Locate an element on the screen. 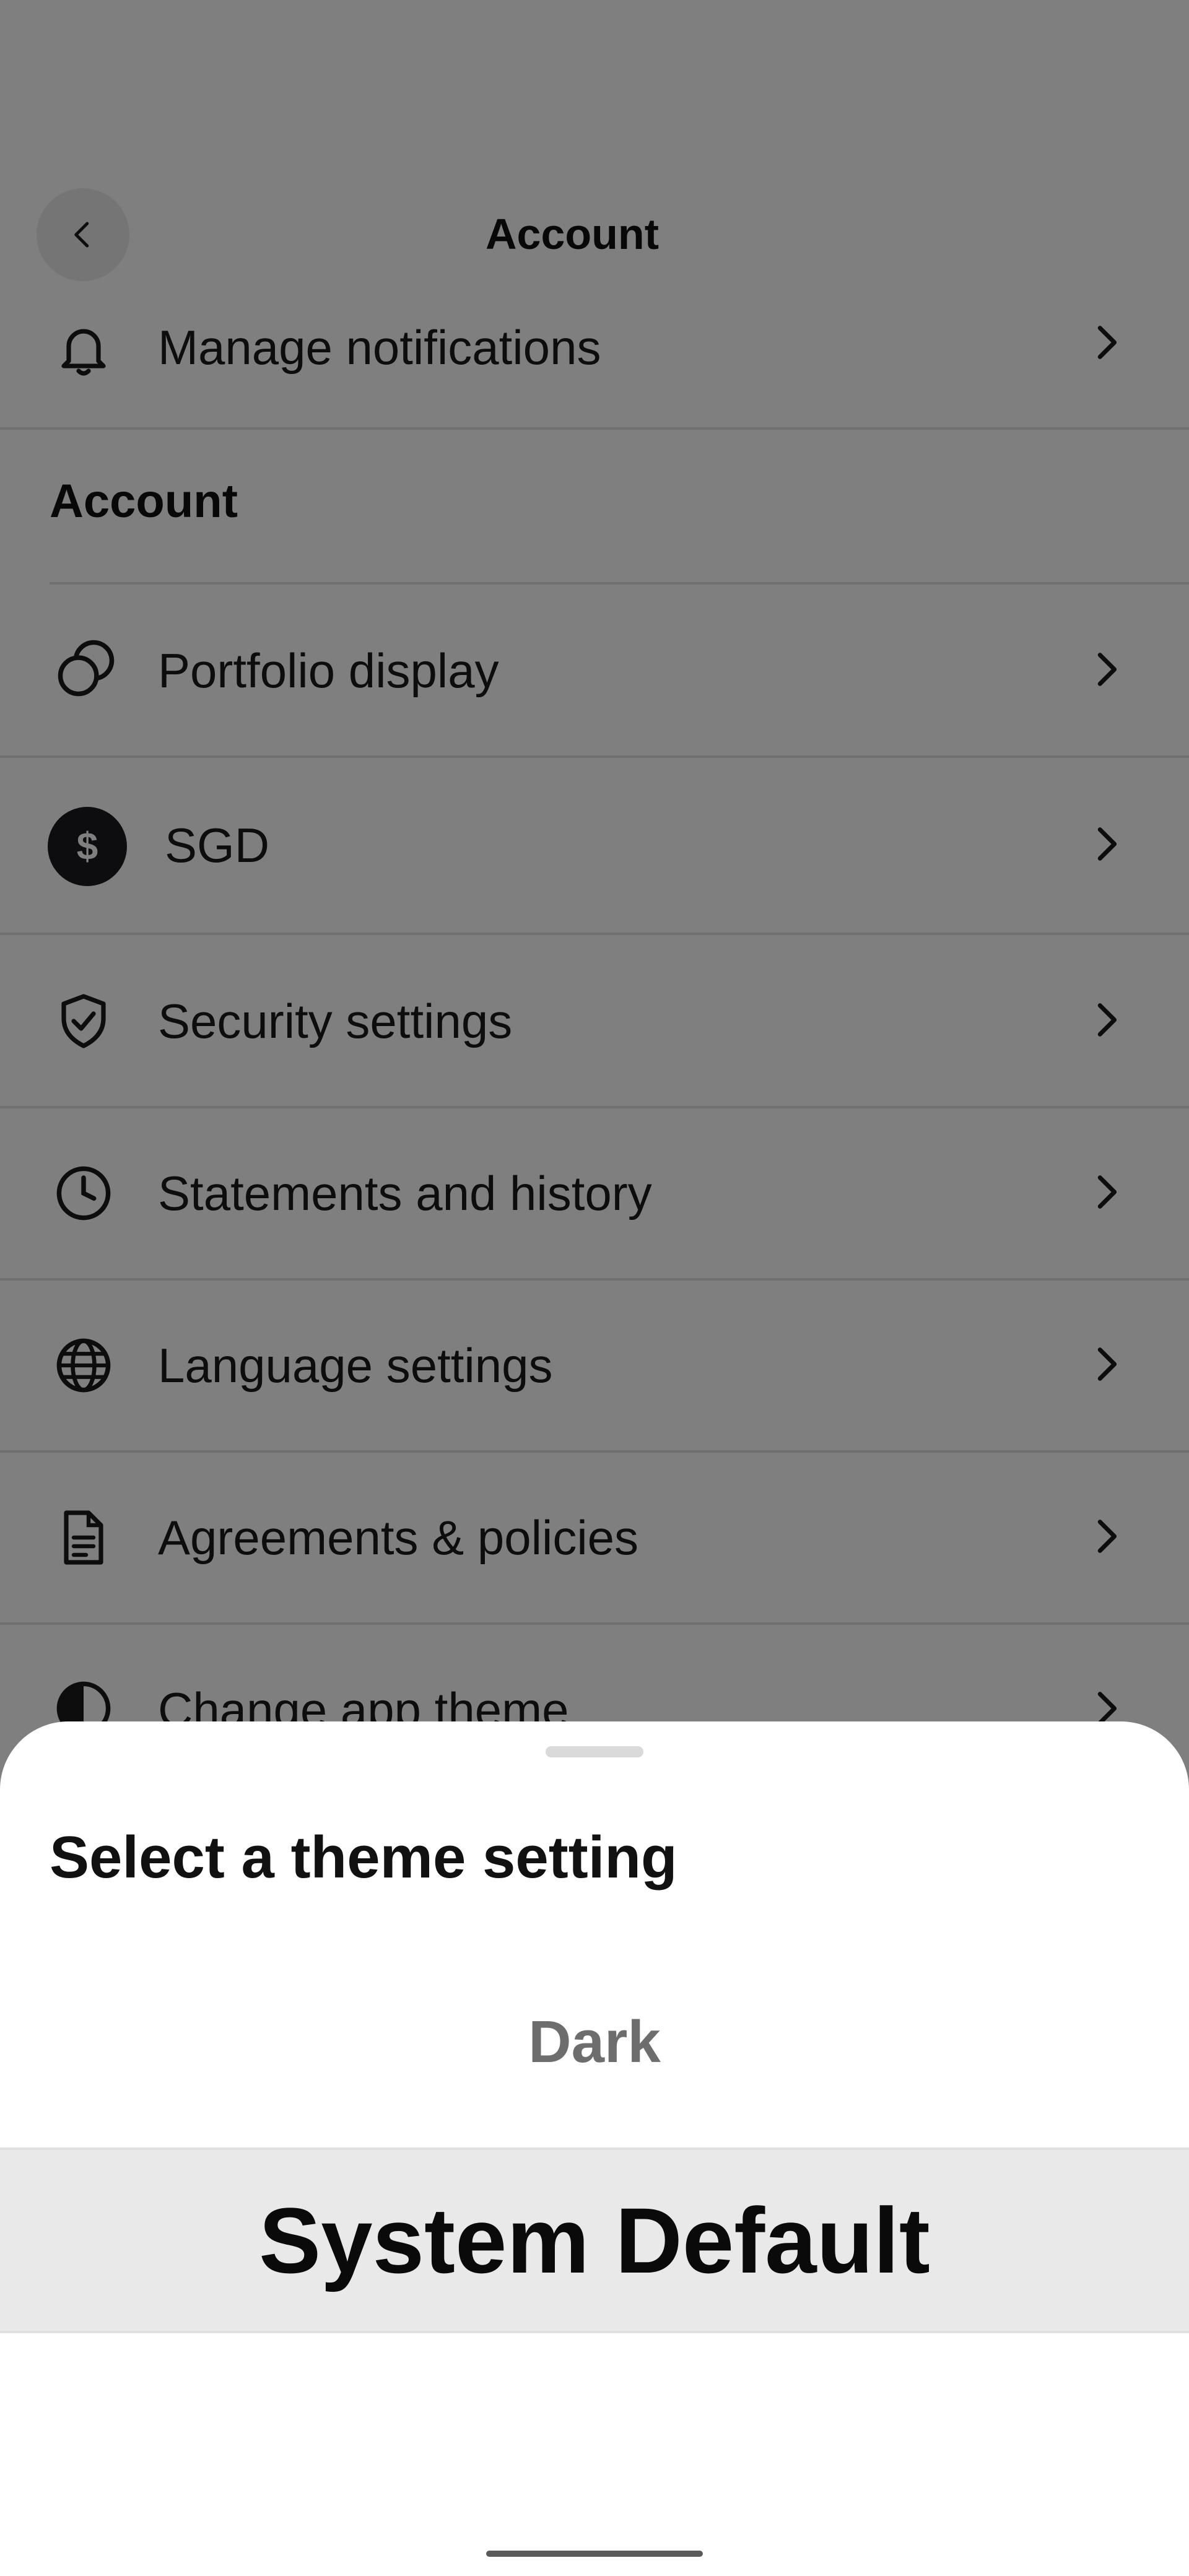 Image resolution: width=1189 pixels, height=2576 pixels. sheet-title: Select a theme setting is located at coordinates (363, 1857).